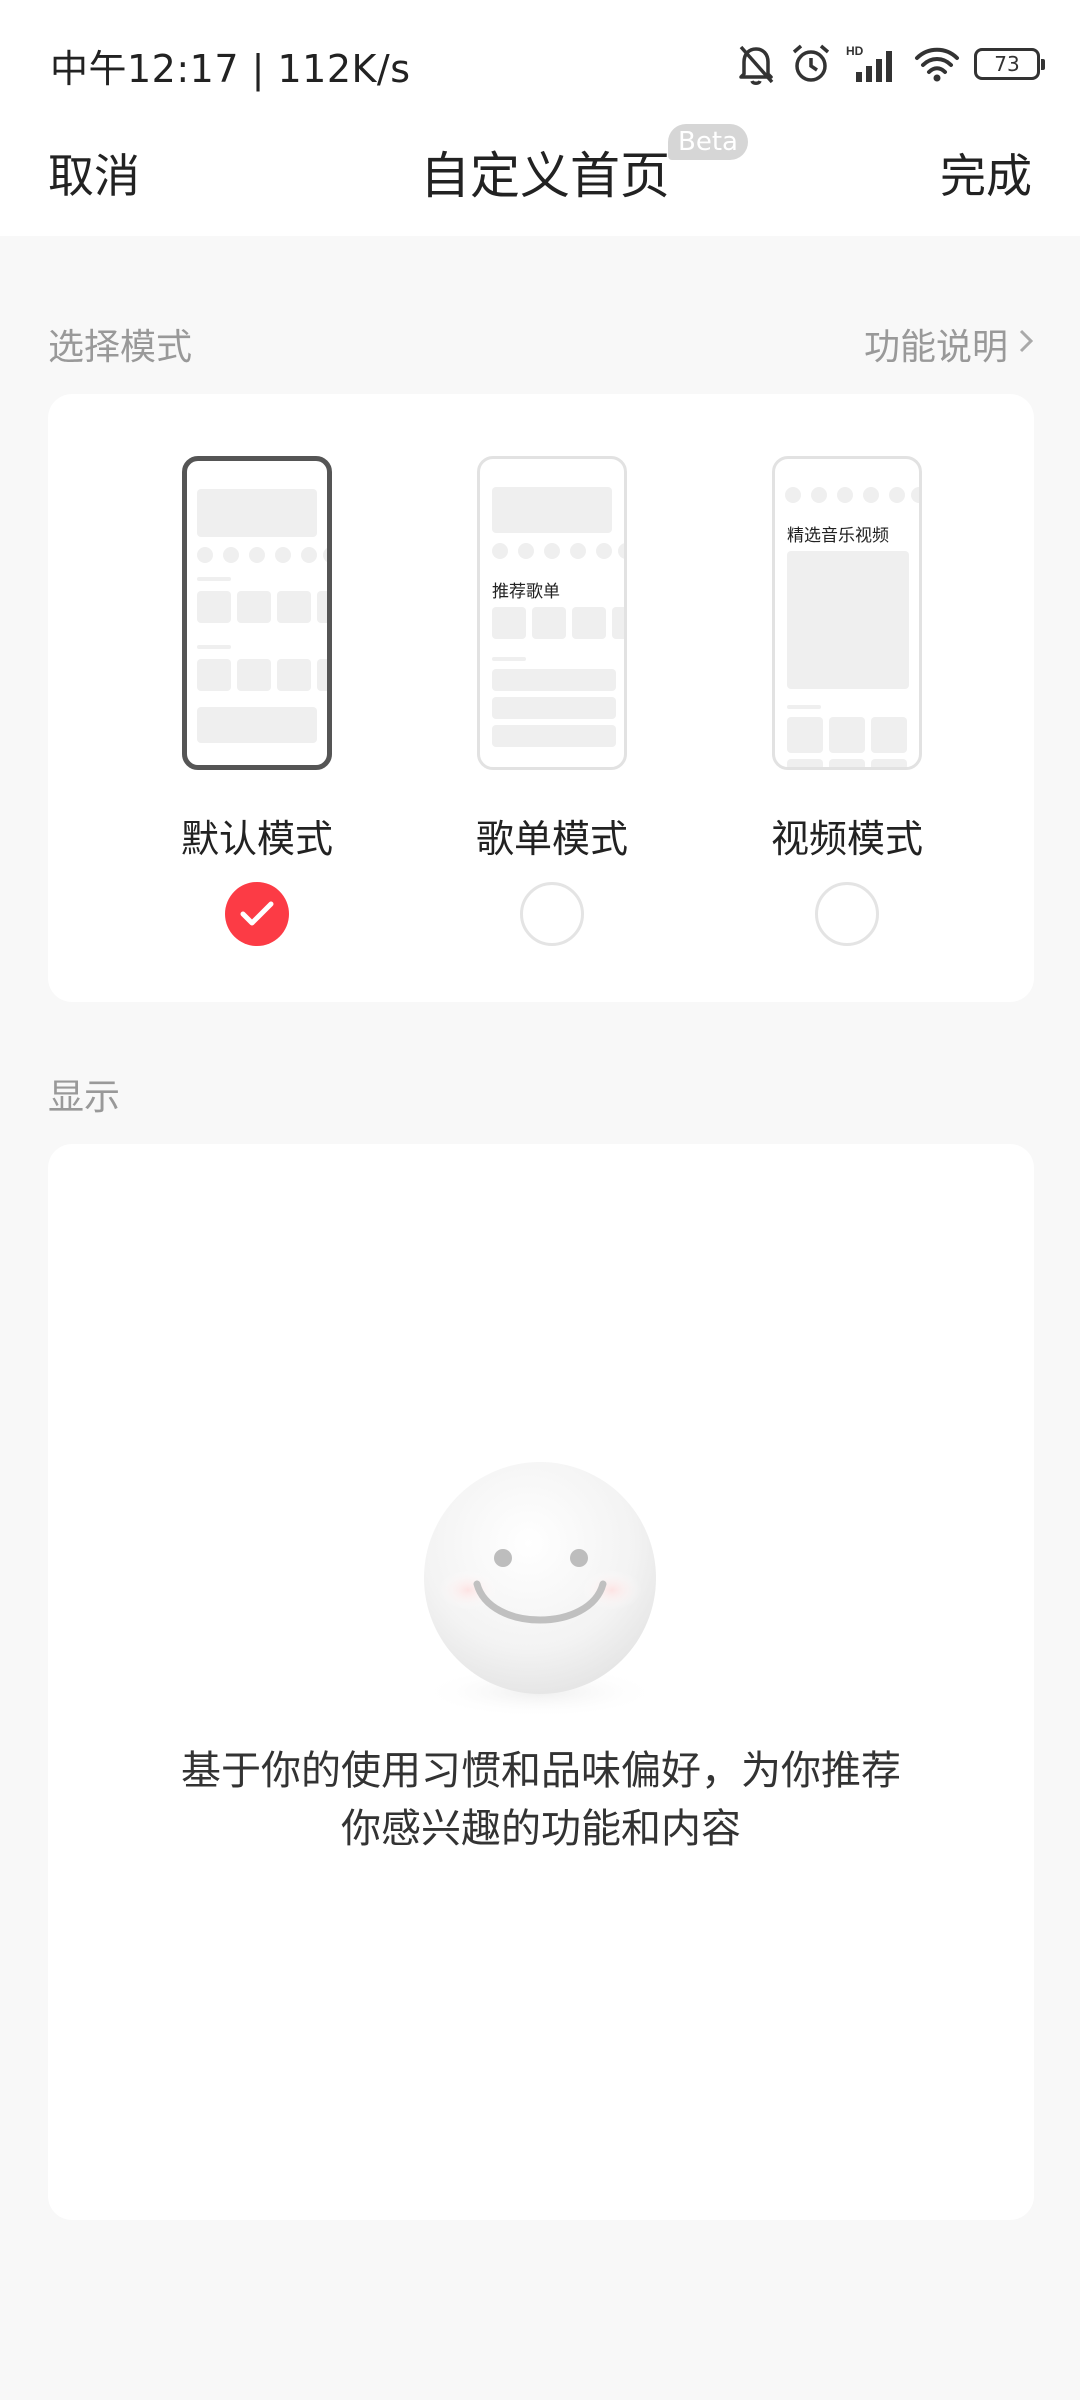 Image resolution: width=1080 pixels, height=2400 pixels. I want to click on mode-option-playlist: 推荐歌单 歌单模式, so click(552, 701).